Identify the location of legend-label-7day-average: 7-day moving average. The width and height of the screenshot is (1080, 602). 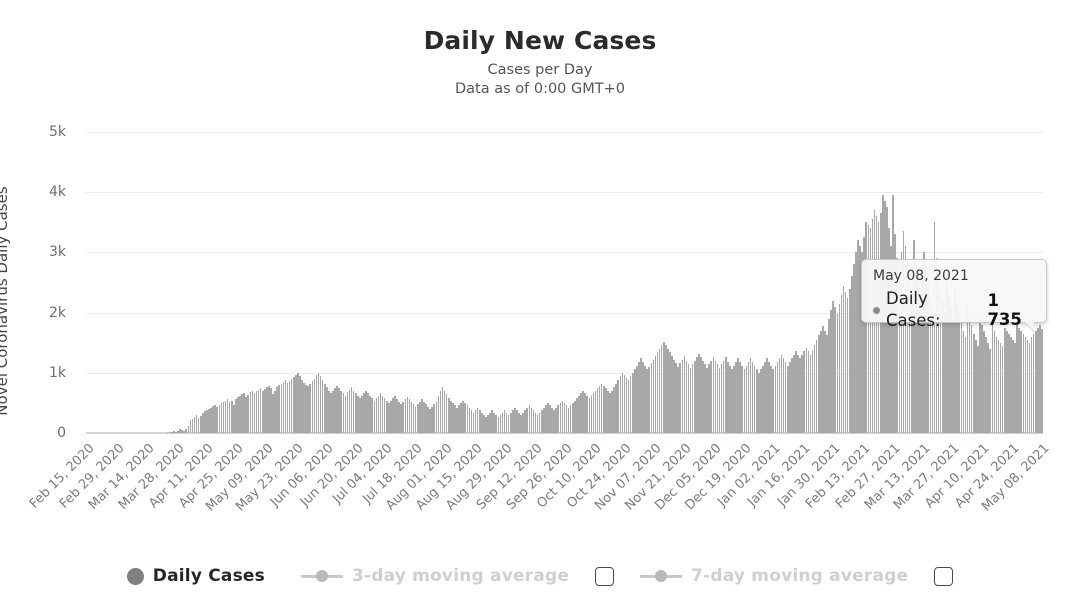
(800, 576).